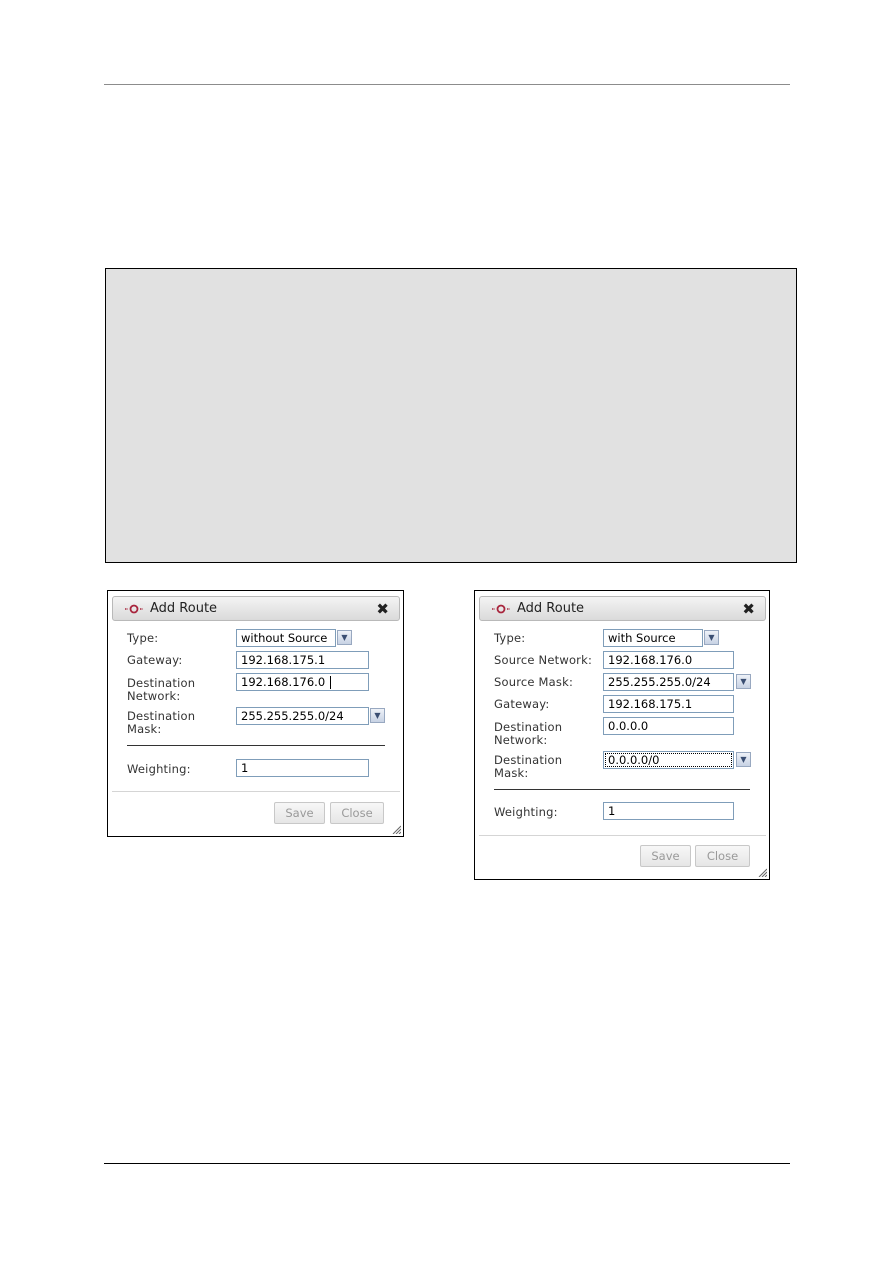 The height and width of the screenshot is (1263, 893). I want to click on destination-mask-select-value: 0.0.0.0/0, so click(634, 760).